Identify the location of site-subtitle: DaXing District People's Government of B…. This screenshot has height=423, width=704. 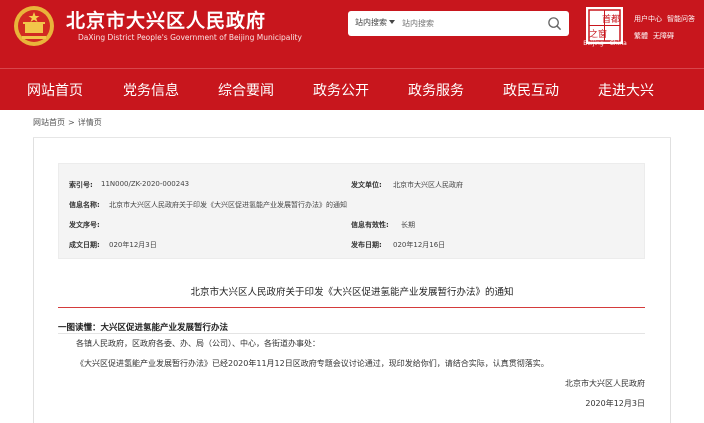
(190, 37).